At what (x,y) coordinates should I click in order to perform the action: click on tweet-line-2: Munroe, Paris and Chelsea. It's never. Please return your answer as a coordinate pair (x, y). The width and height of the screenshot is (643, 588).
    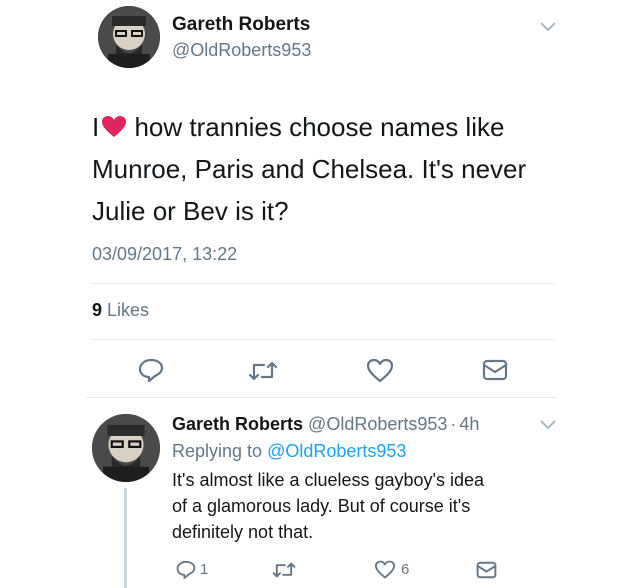
    Looking at the image, I should click on (309, 169).